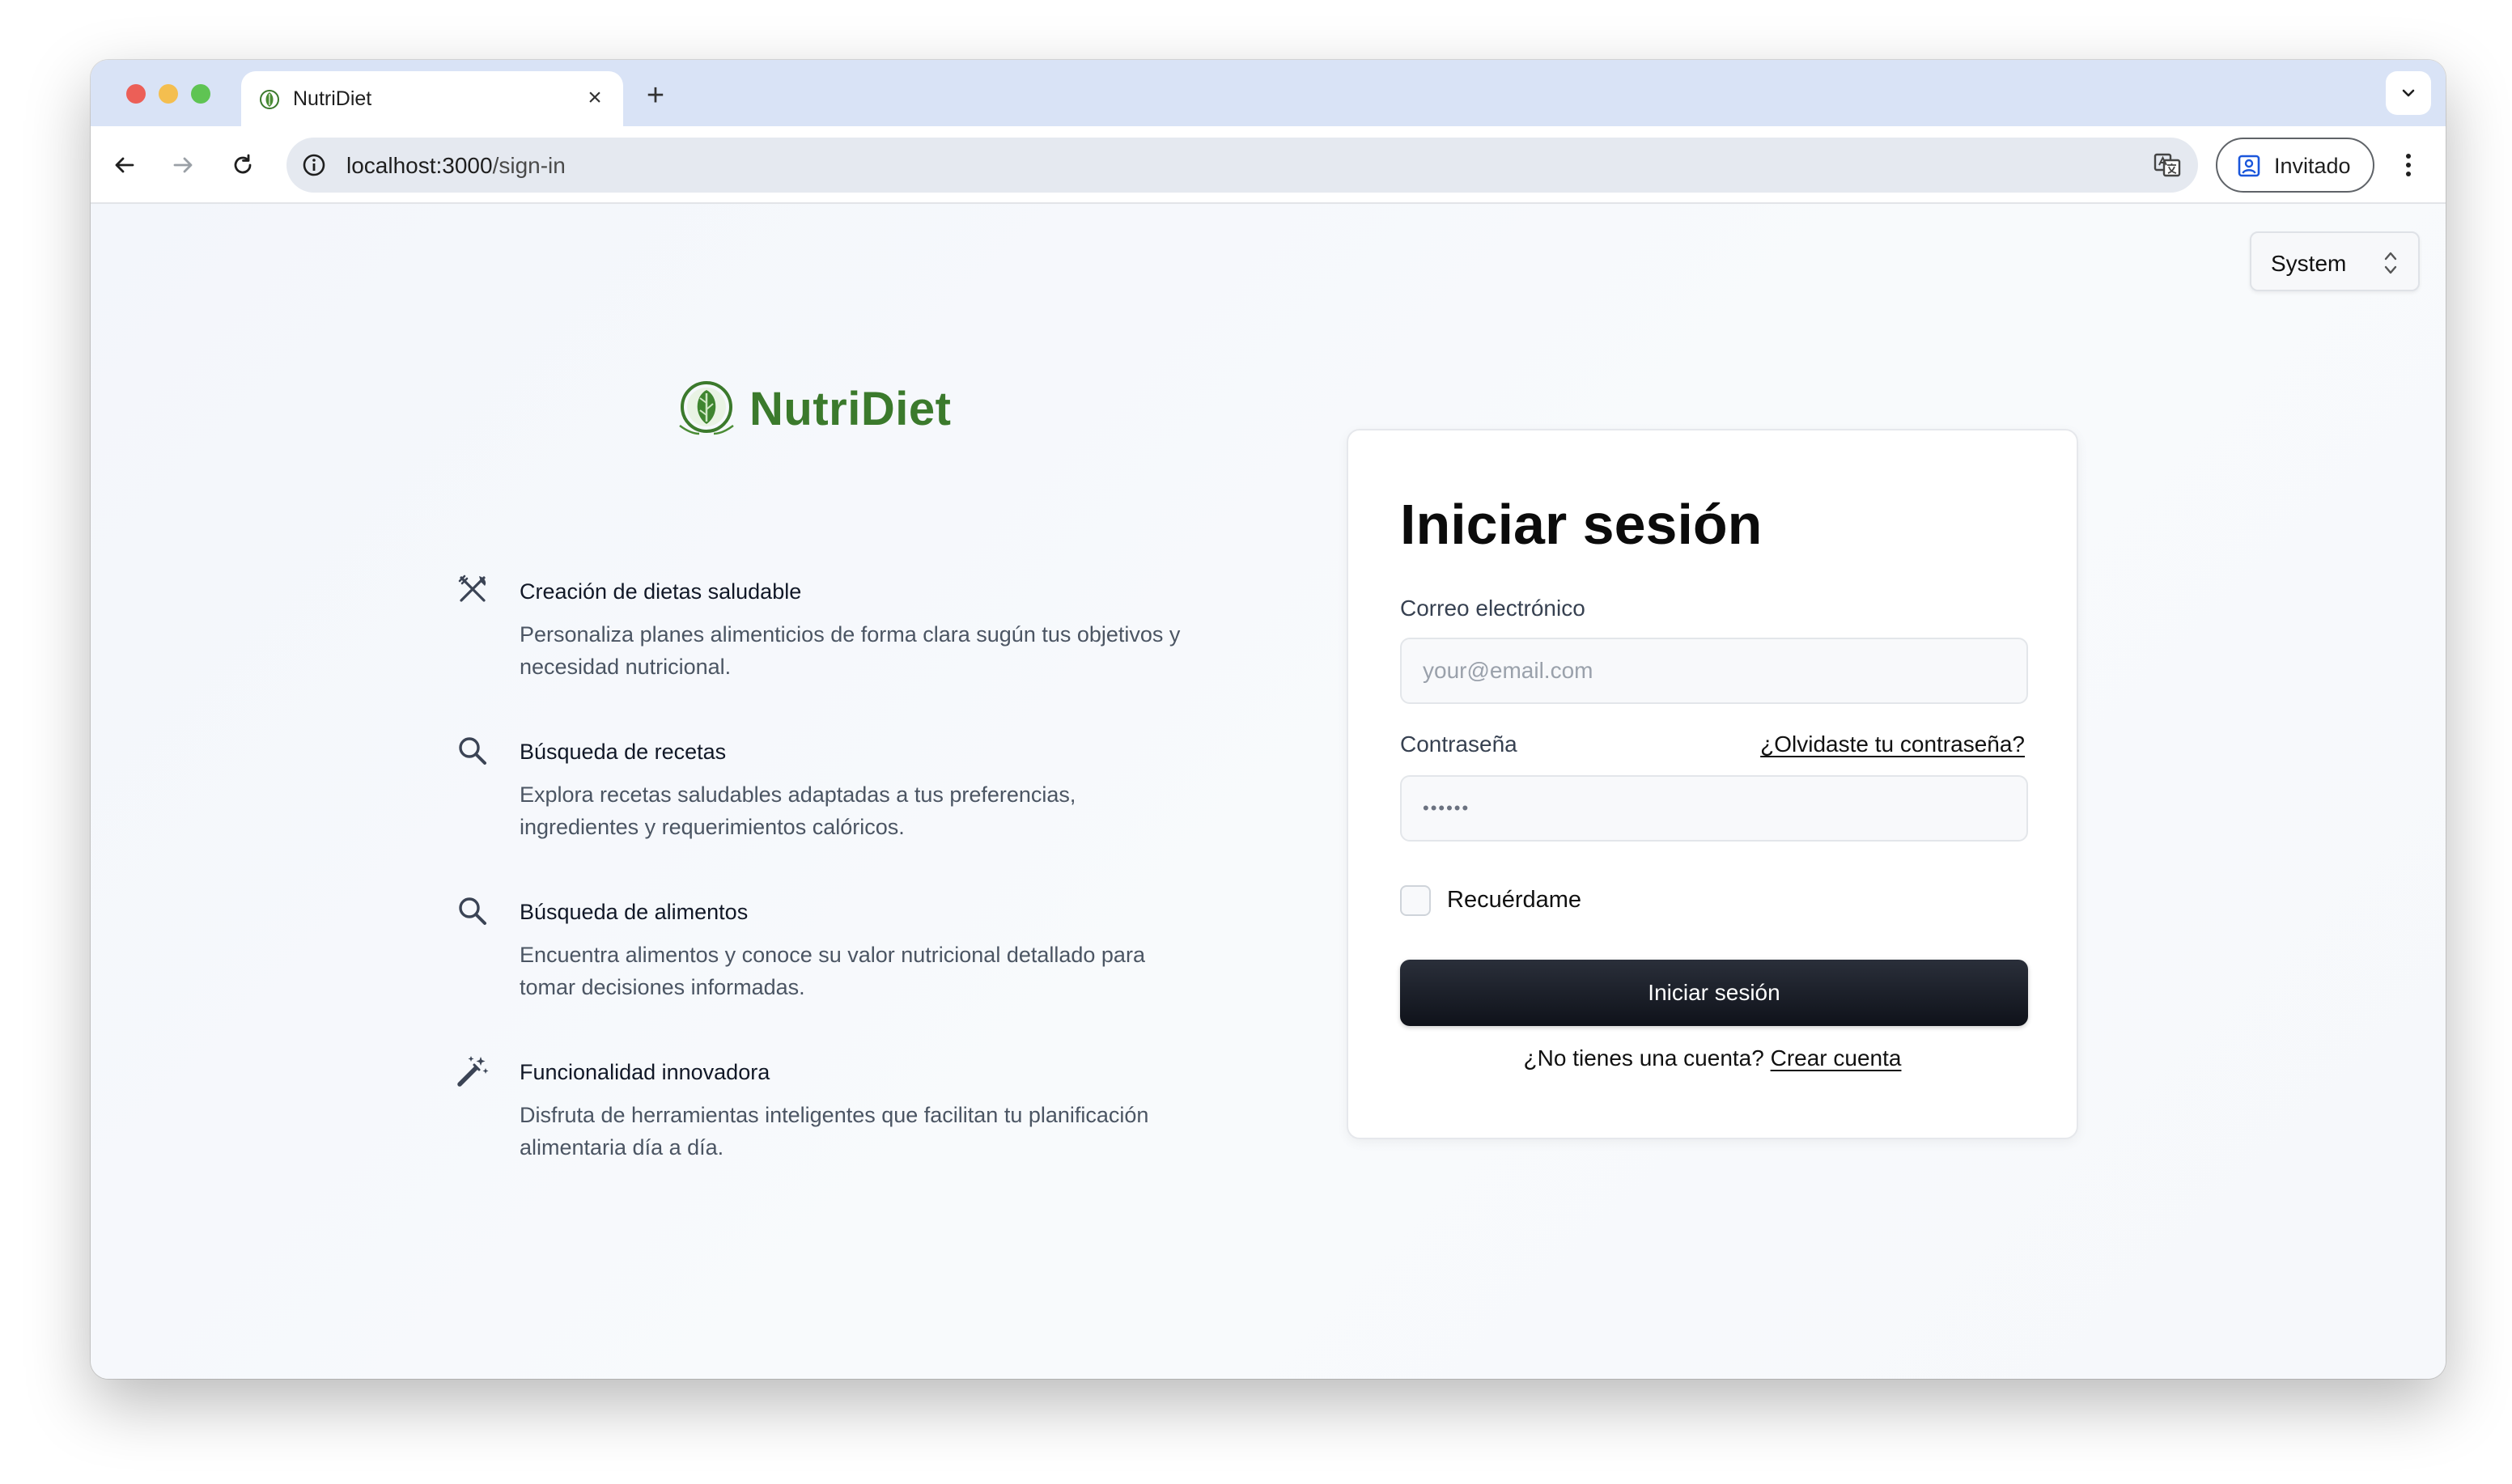 Image resolution: width=2512 pixels, height=1484 pixels. I want to click on brand-name: NutriDiet, so click(850, 409).